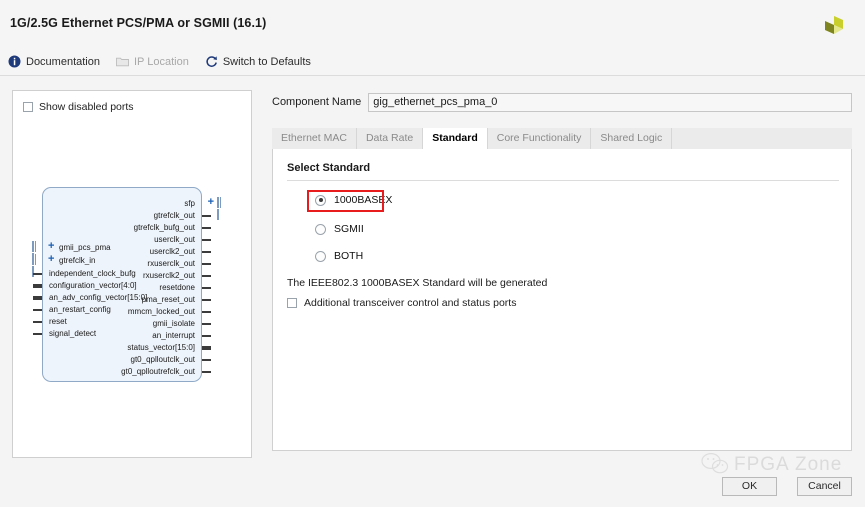 Image resolution: width=865 pixels, height=507 pixels. What do you see at coordinates (122, 61) in the screenshot?
I see `folder-icon` at bounding box center [122, 61].